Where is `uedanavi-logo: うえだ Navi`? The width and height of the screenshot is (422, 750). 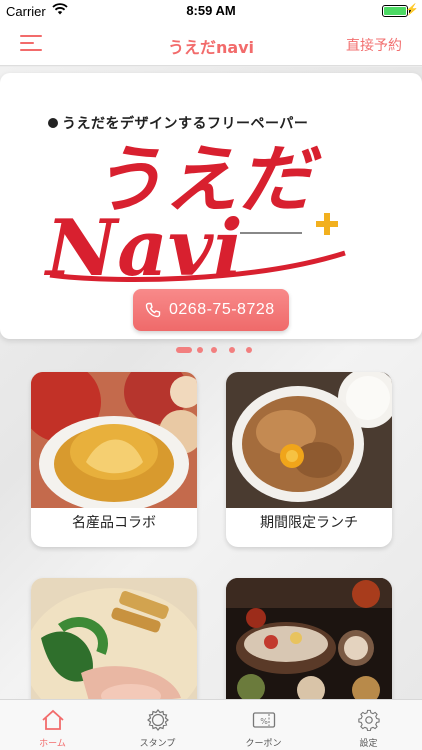
uedanavi-logo: うえだ Navi is located at coordinates (194, 210).